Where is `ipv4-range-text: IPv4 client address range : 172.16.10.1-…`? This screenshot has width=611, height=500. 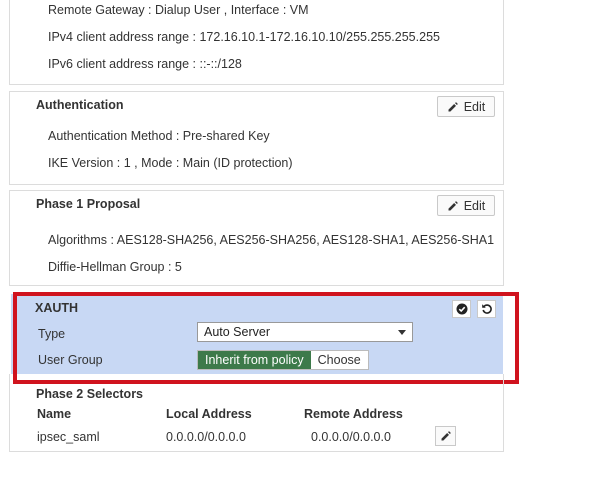 ipv4-range-text: IPv4 client address range : 172.16.10.1-… is located at coordinates (244, 37).